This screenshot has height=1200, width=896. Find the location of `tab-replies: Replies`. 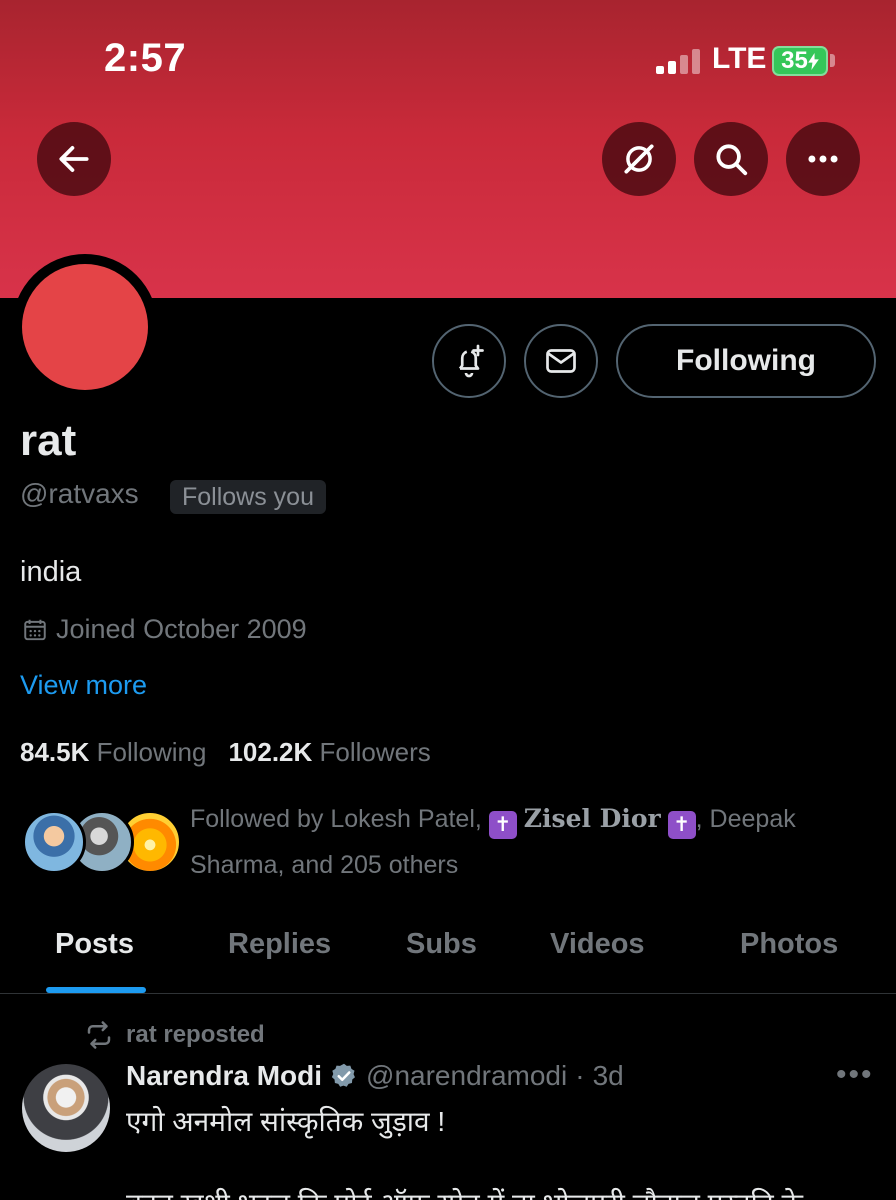

tab-replies: Replies is located at coordinates (279, 944).